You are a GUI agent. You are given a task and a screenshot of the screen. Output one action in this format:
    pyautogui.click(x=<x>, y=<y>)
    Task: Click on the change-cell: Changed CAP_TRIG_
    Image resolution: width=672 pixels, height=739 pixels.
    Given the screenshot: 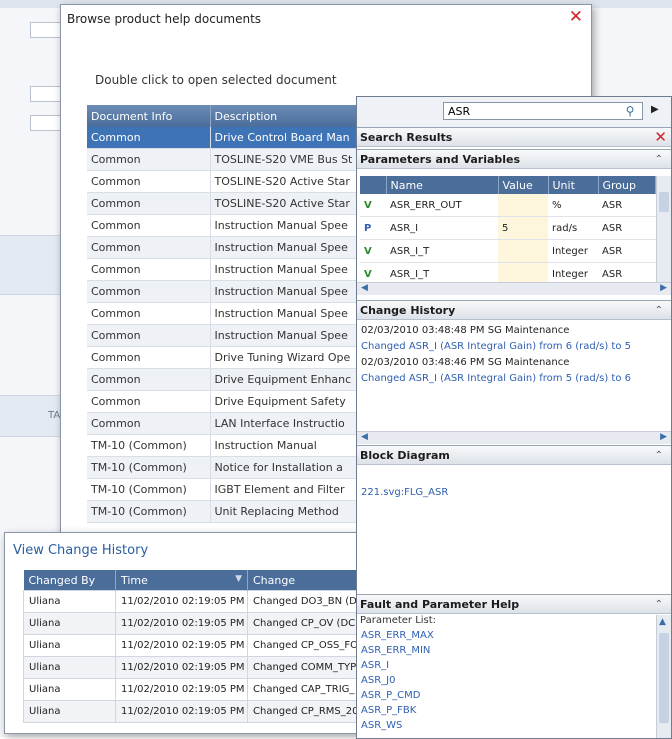 What is the action you would take?
    pyautogui.click(x=307, y=689)
    